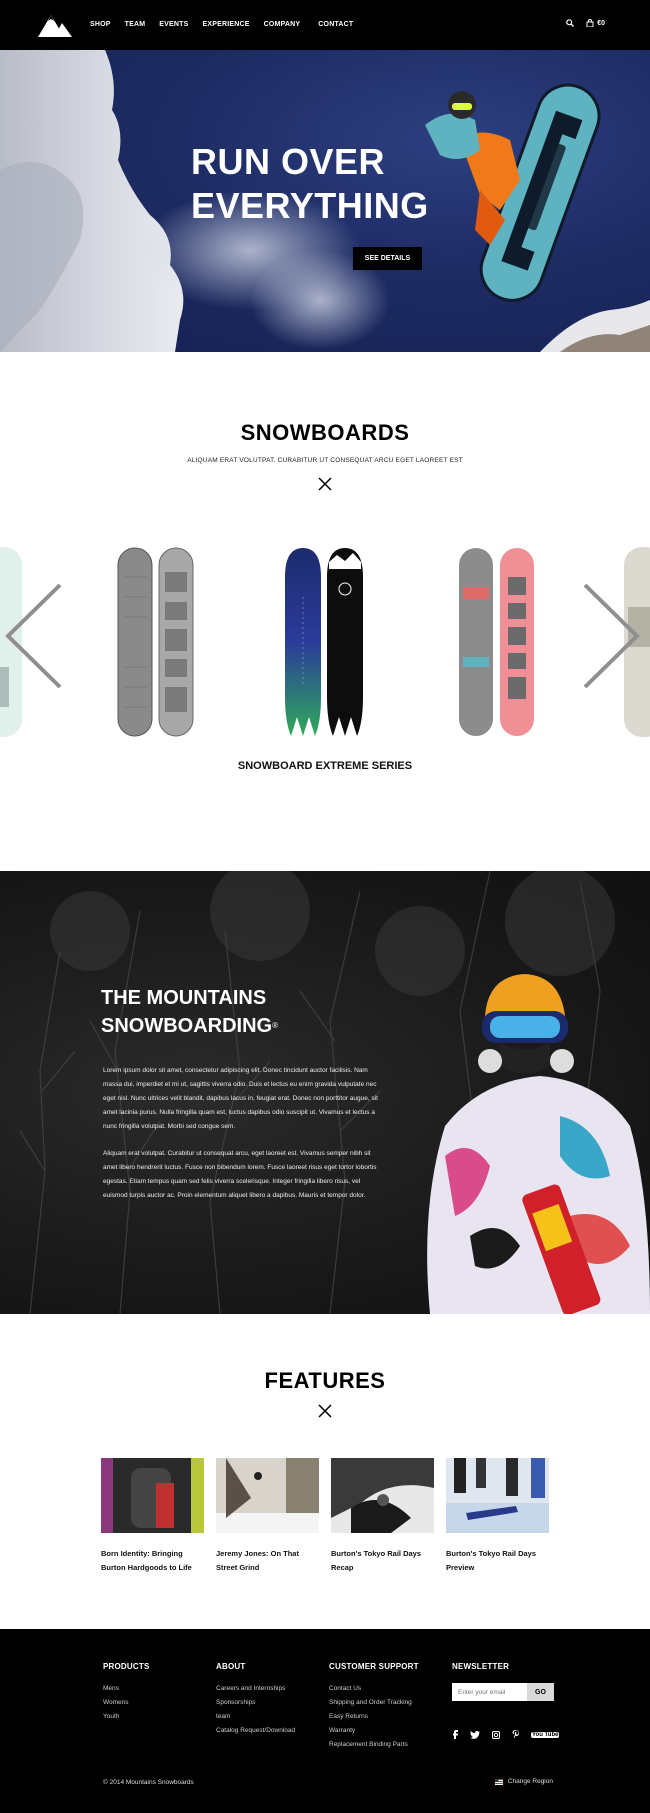  What do you see at coordinates (530, 1781) in the screenshot?
I see `change-region-label: Change Region` at bounding box center [530, 1781].